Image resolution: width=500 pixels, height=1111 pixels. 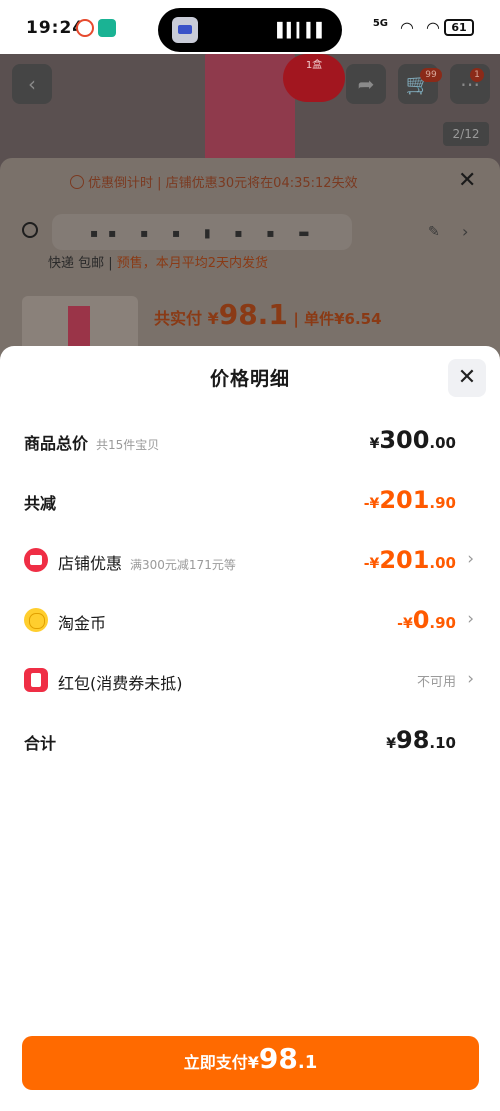 I want to click on app-notification-icon, so click(x=107, y=28).